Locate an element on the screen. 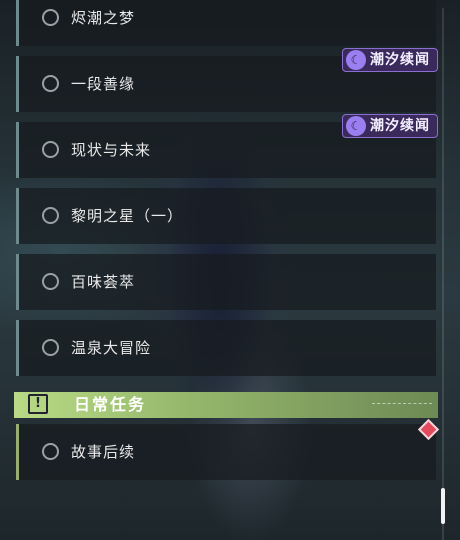  scrollbar-track is located at coordinates (443, 274).